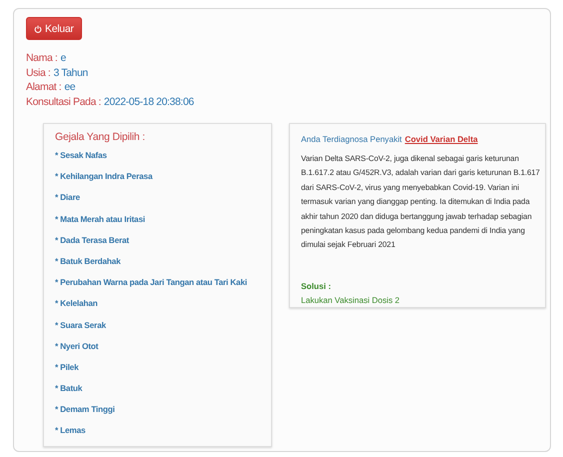 This screenshot has width=563, height=457. Describe the element at coordinates (70, 87) in the screenshot. I see `field-value: ee` at that location.